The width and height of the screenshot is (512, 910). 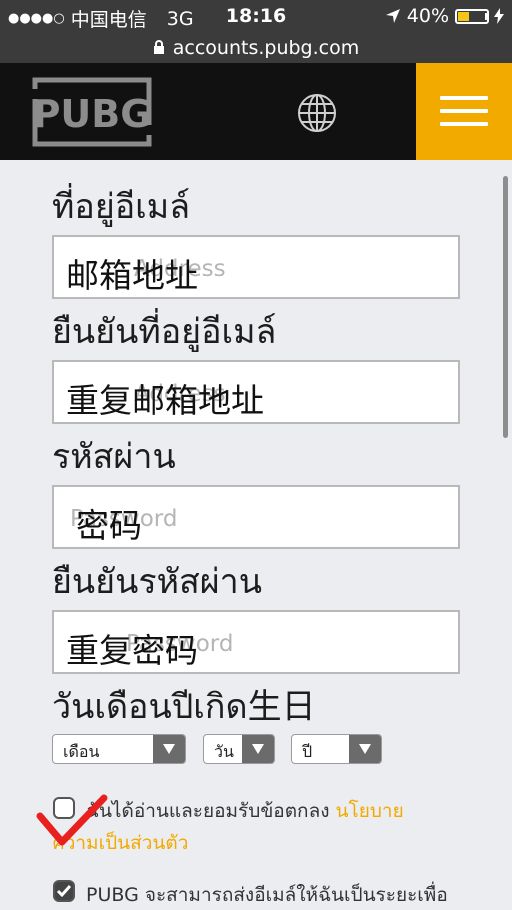 What do you see at coordinates (114, 457) in the screenshot?
I see `password-label: รหัสผ่าน` at bounding box center [114, 457].